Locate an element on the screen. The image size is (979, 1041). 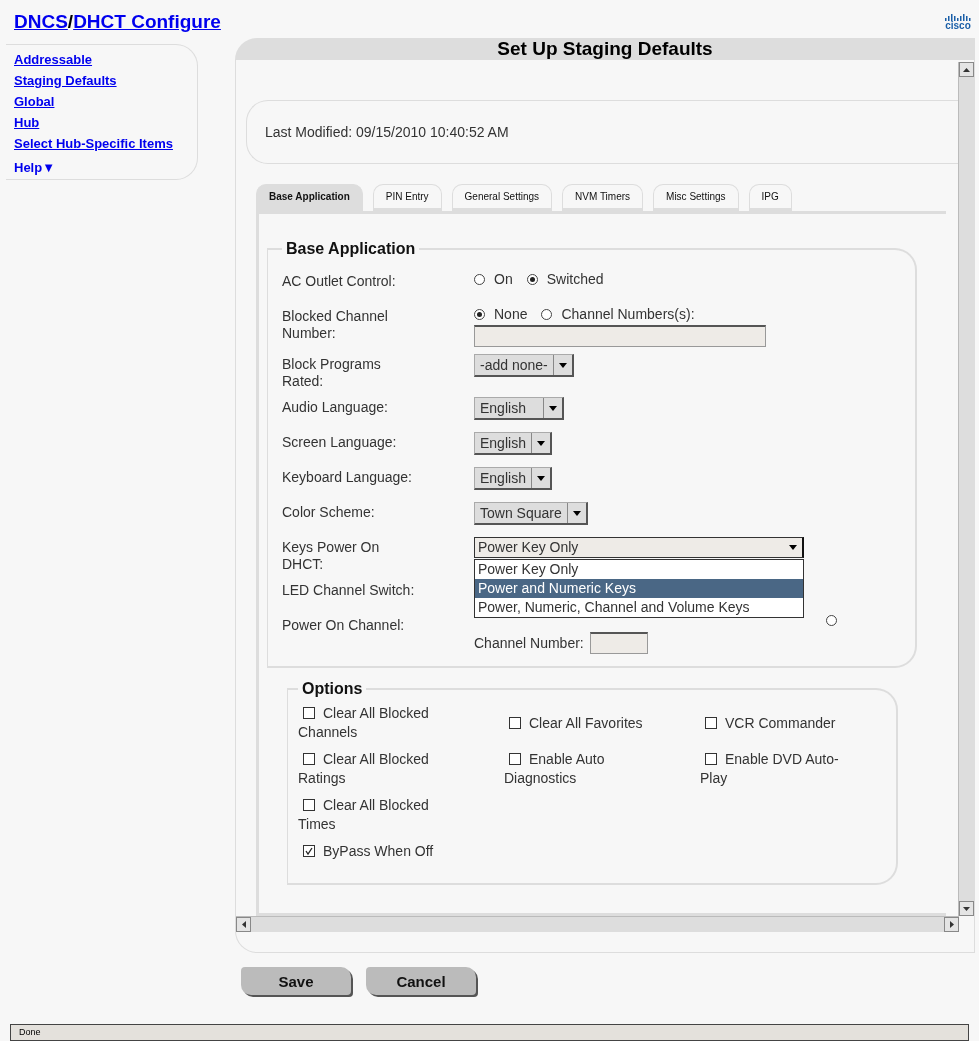
sidebar-link: Hub is located at coordinates (27, 122).